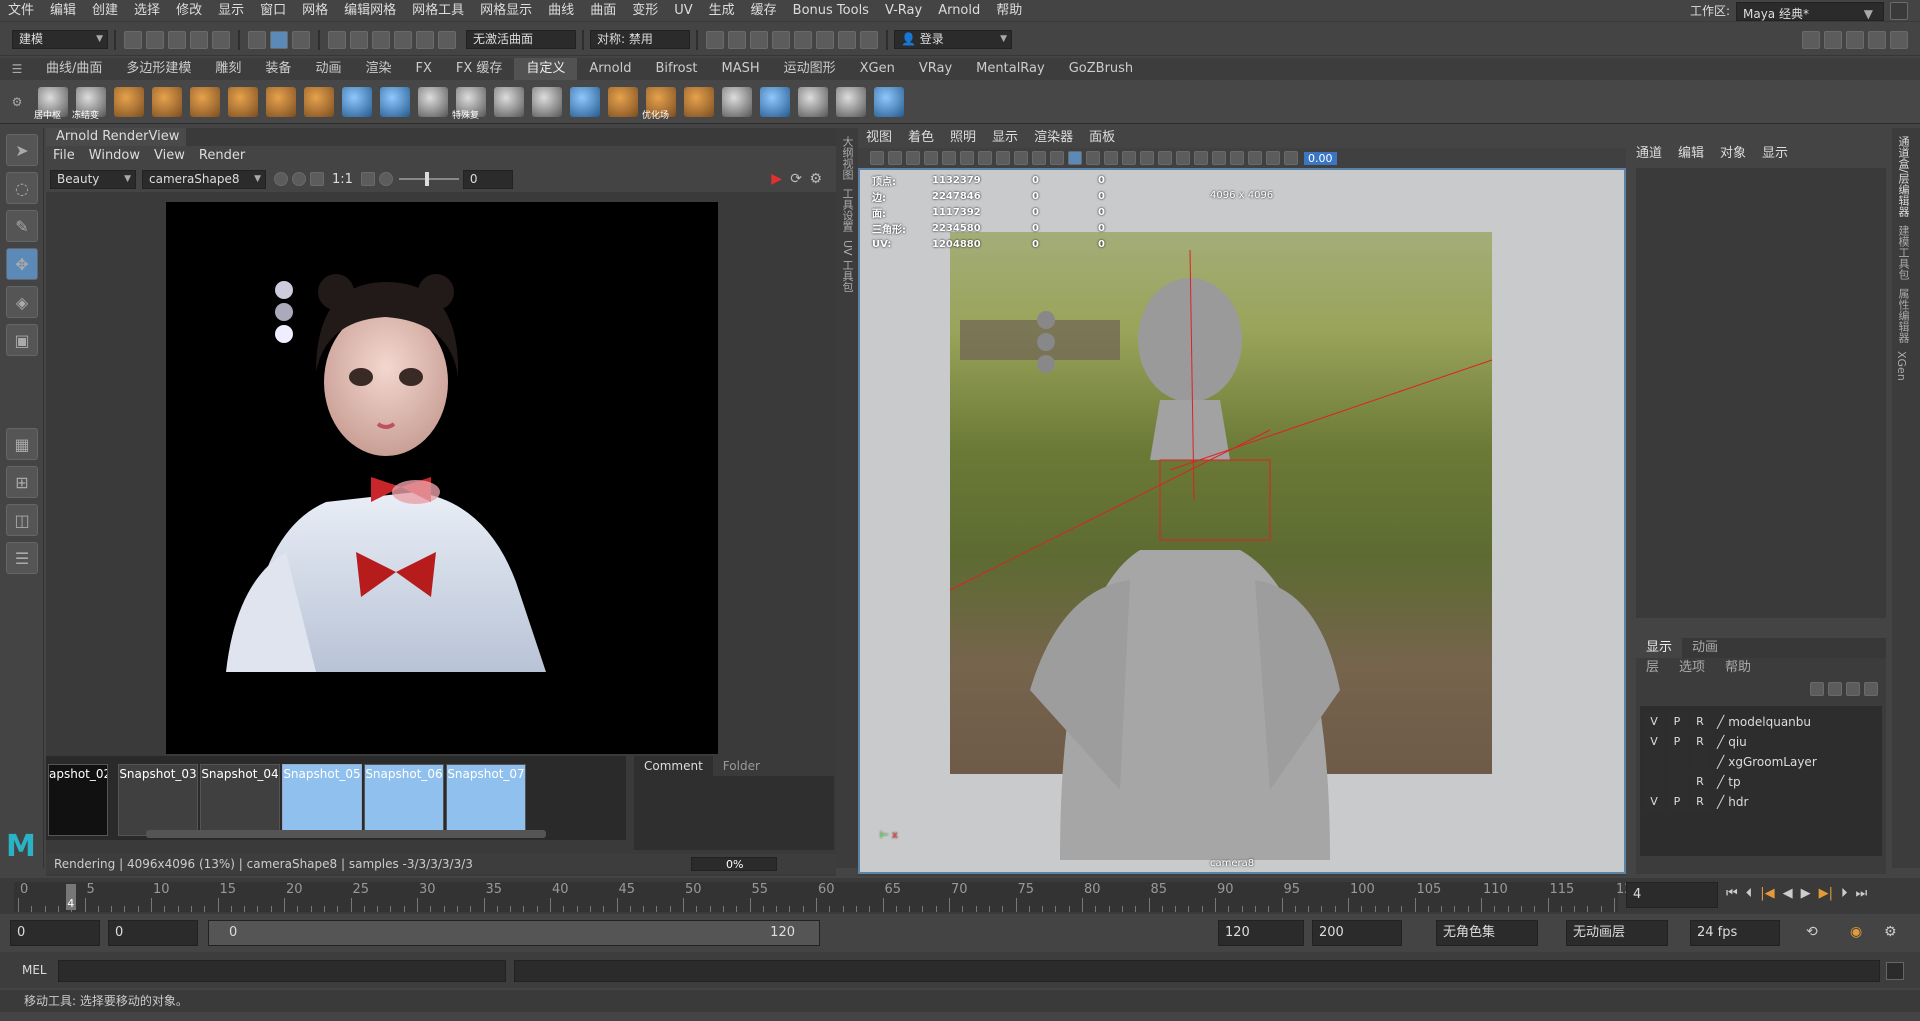 The width and height of the screenshot is (1920, 1021). Describe the element at coordinates (487, 179) in the screenshot. I see `exposure-field: 0` at that location.